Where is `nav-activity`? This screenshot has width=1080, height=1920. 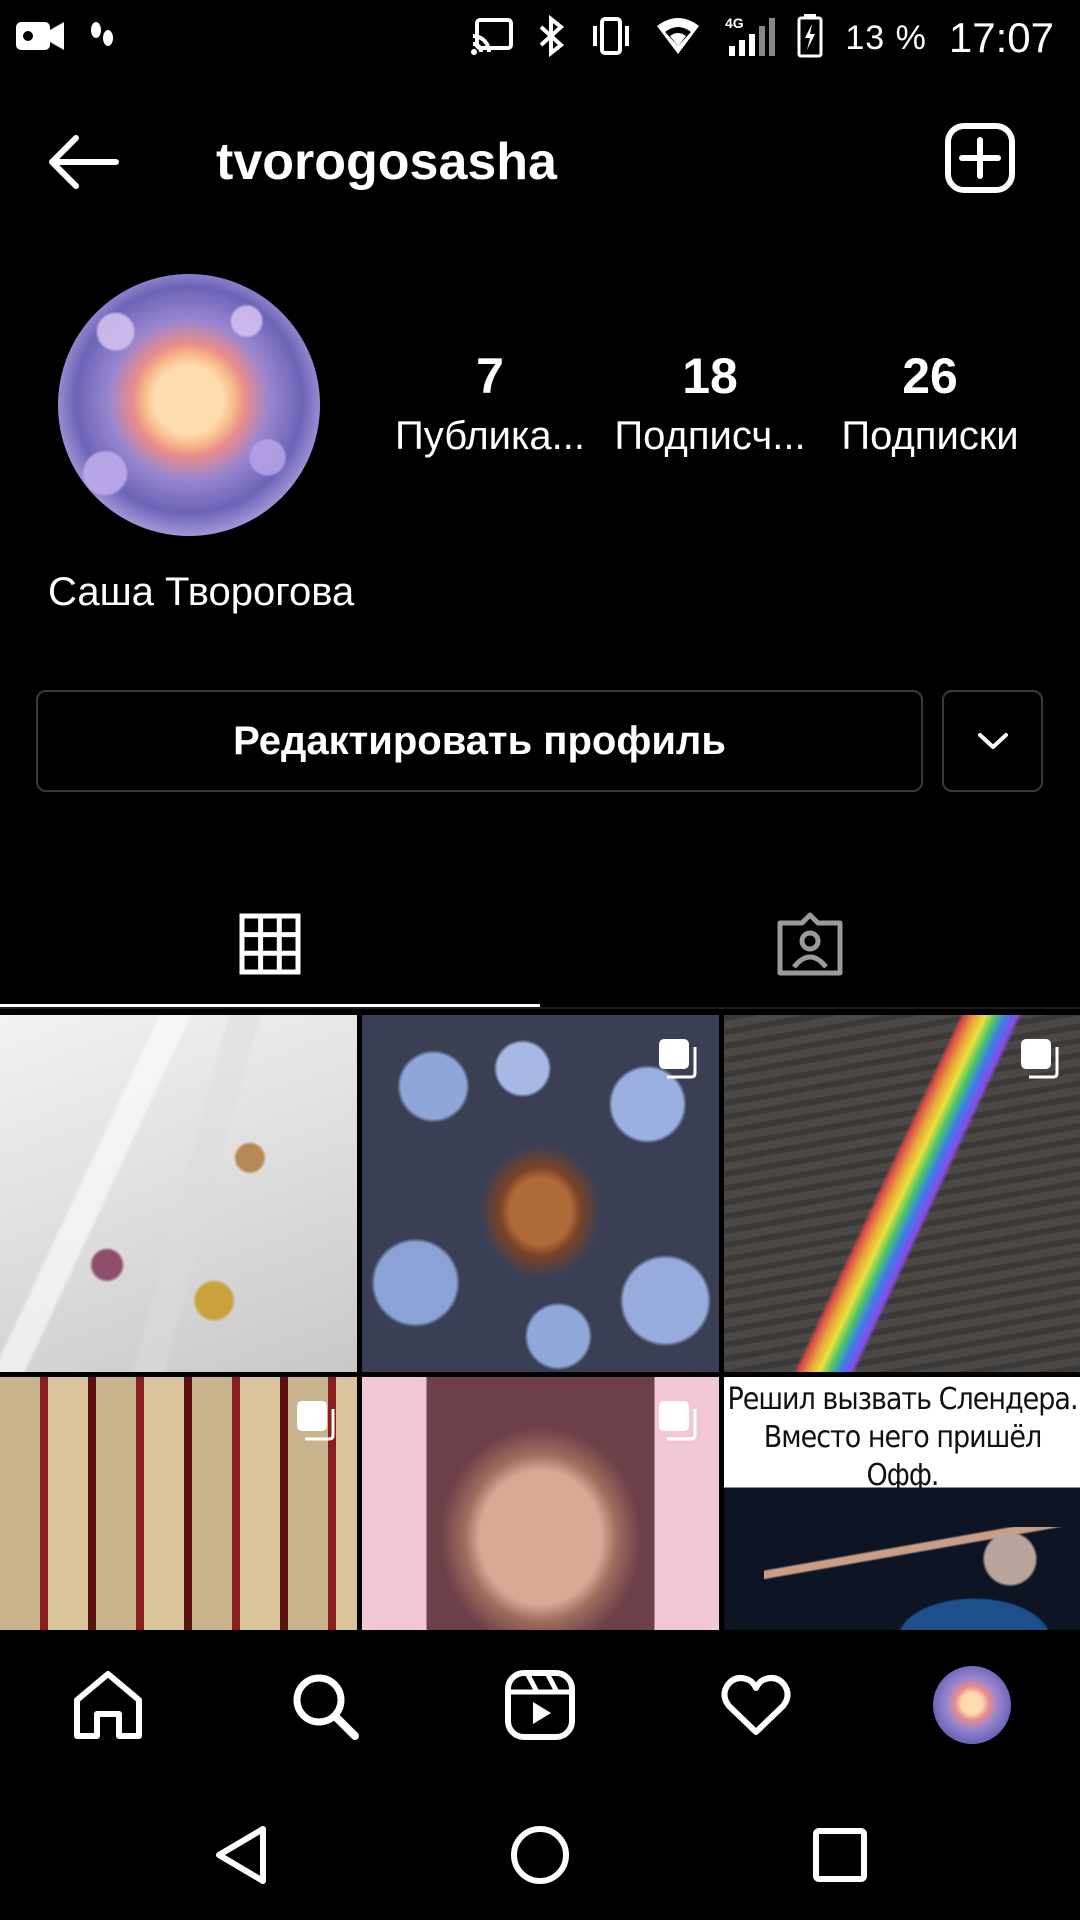
nav-activity is located at coordinates (756, 1705).